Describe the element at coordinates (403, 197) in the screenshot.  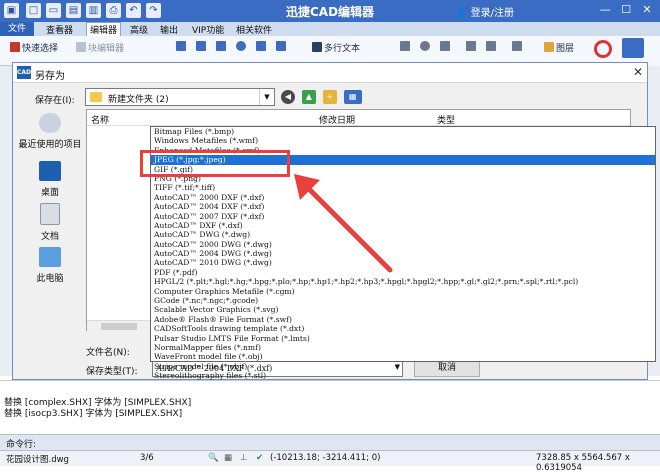
I see `filetype-option: AutoCAD™ 2000 DXF (*.dxf)` at that location.